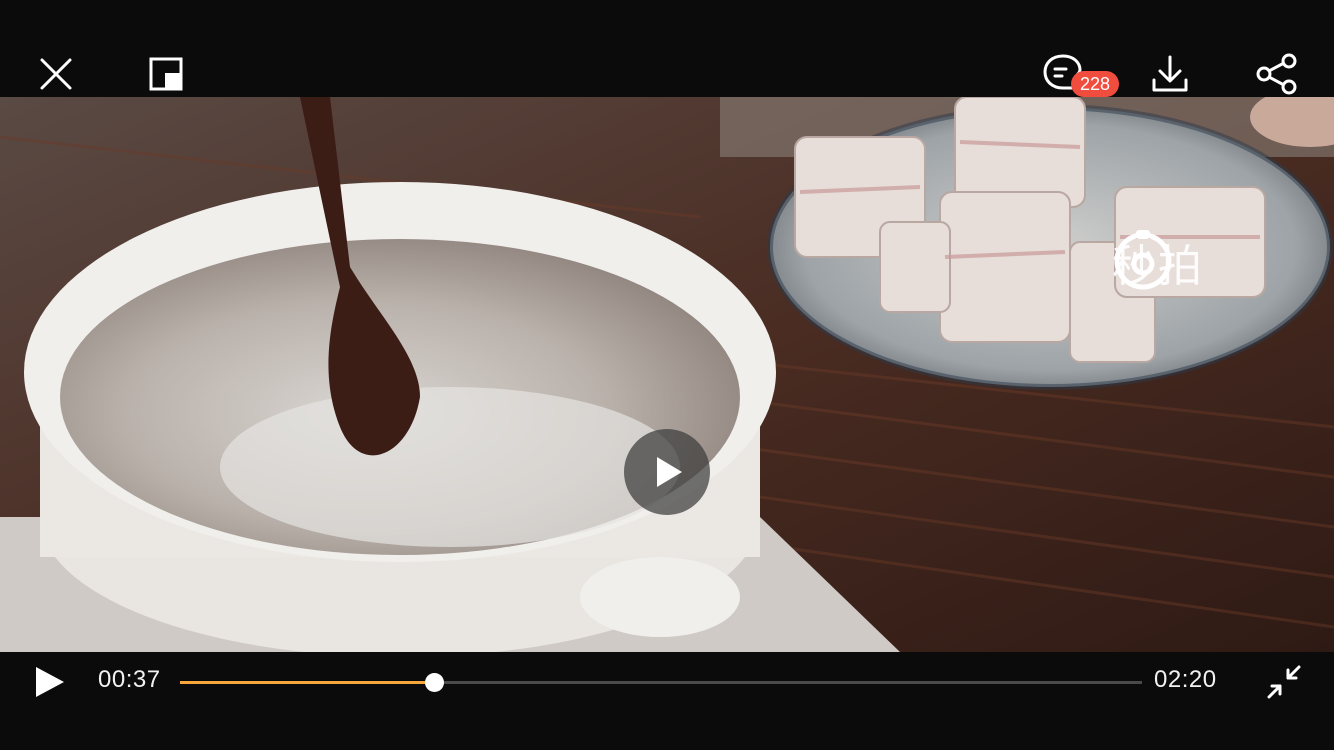 This screenshot has height=750, width=1334. Describe the element at coordinates (1143, 260) in the screenshot. I see `miaopai-logo-icon` at that location.